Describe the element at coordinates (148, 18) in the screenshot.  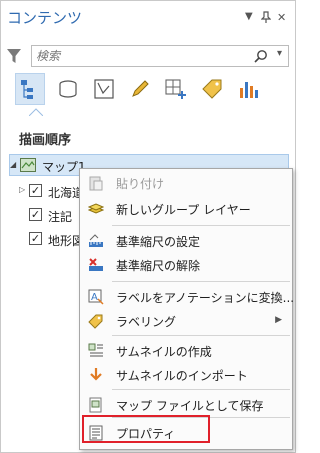
I see `title-bar: コンテンツ ▼ ✕` at that location.